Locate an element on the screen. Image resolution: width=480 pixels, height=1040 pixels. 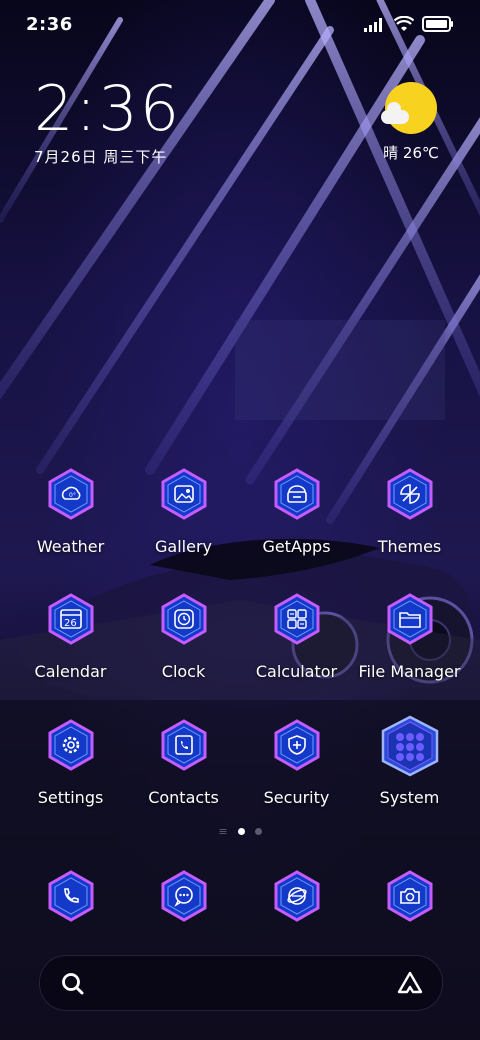
dock is located at coordinates (240, 896).